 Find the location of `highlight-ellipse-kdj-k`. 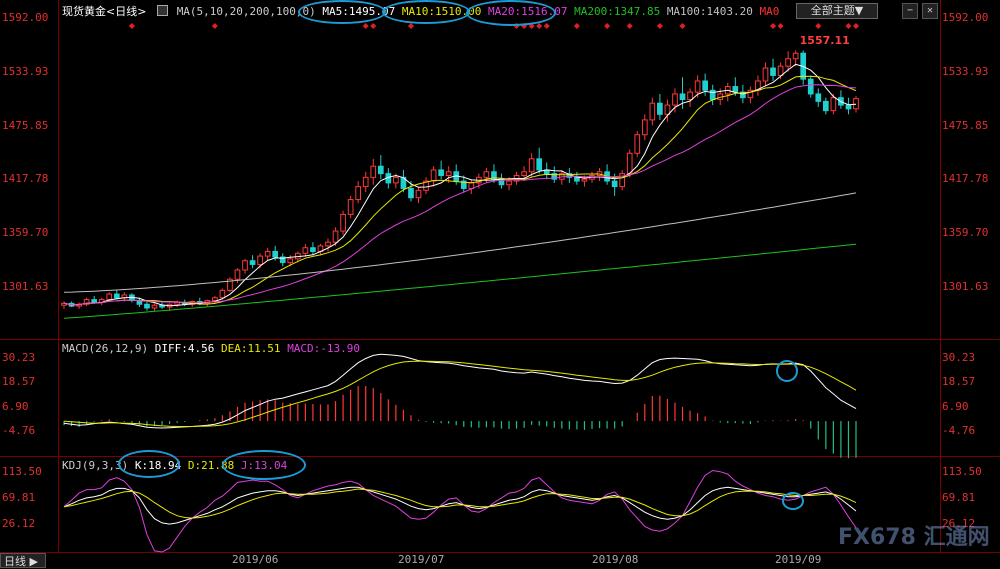

highlight-ellipse-kdj-k is located at coordinates (149, 464).